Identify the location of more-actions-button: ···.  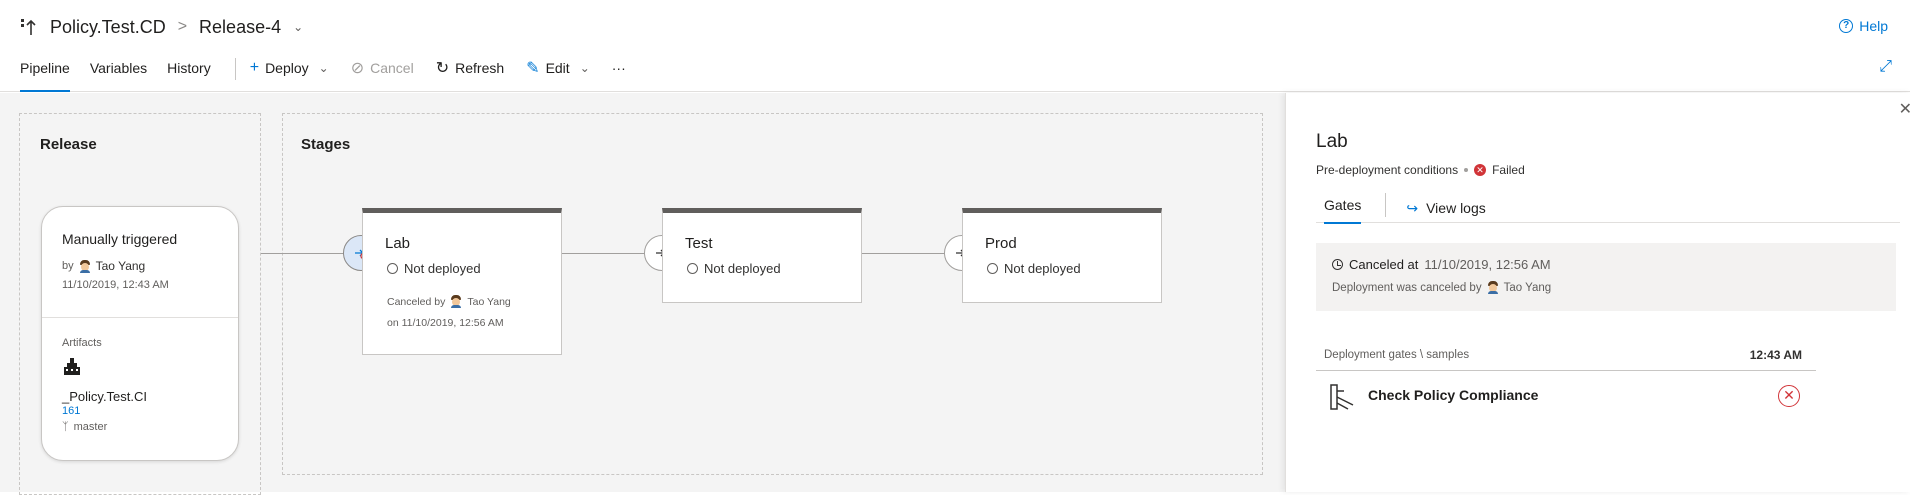
(619, 73).